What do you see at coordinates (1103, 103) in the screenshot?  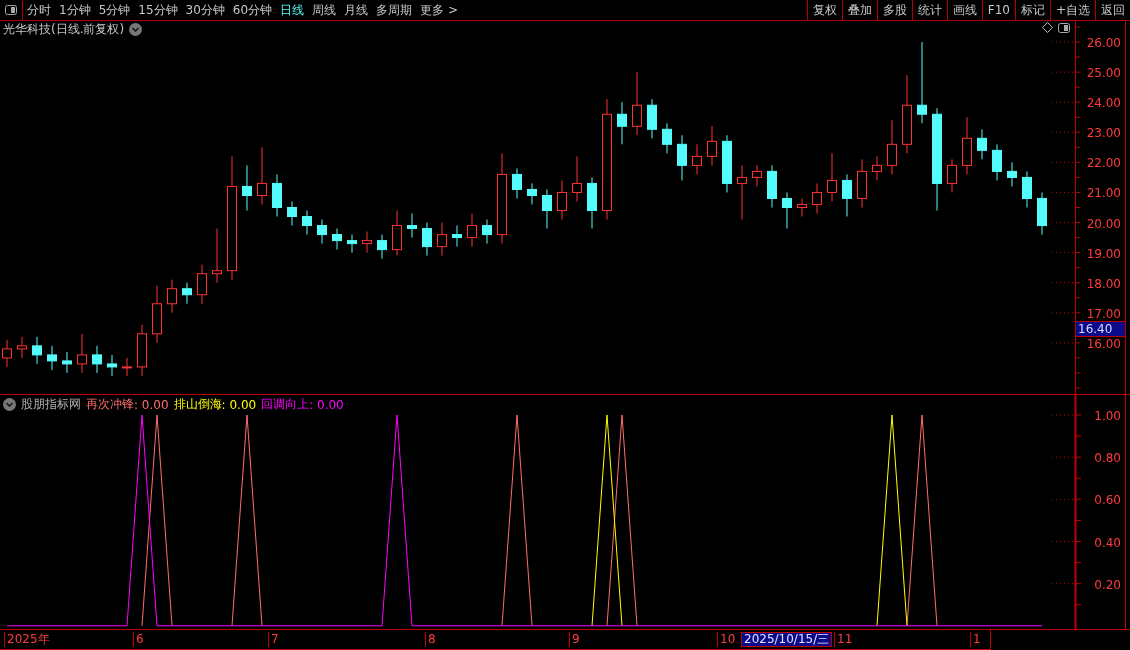 I see `axis-label: 24.00` at bounding box center [1103, 103].